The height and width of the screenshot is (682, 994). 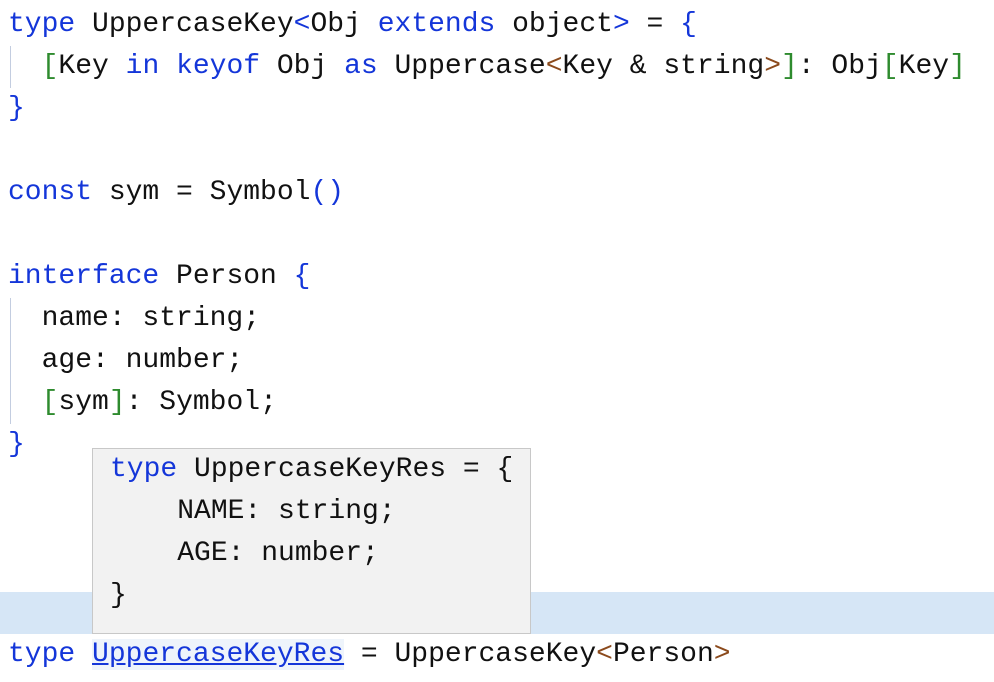 I want to click on code-token: NAME: string;, so click(x=253, y=511).